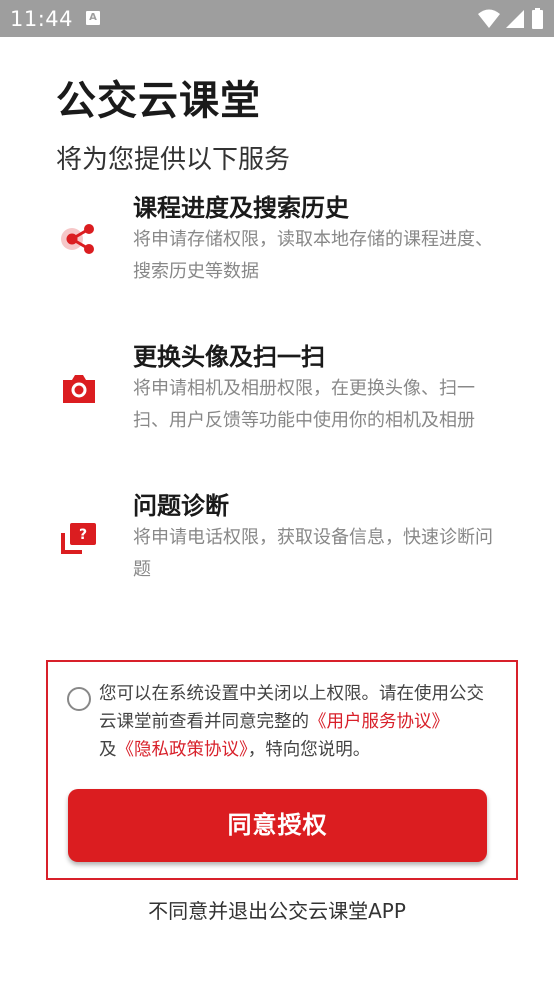  What do you see at coordinates (304, 404) in the screenshot?
I see `permission-description: 将申请相机及相册权限，在更换头像、扫一扫、用户反馈等功能中使用你的相机及相册` at bounding box center [304, 404].